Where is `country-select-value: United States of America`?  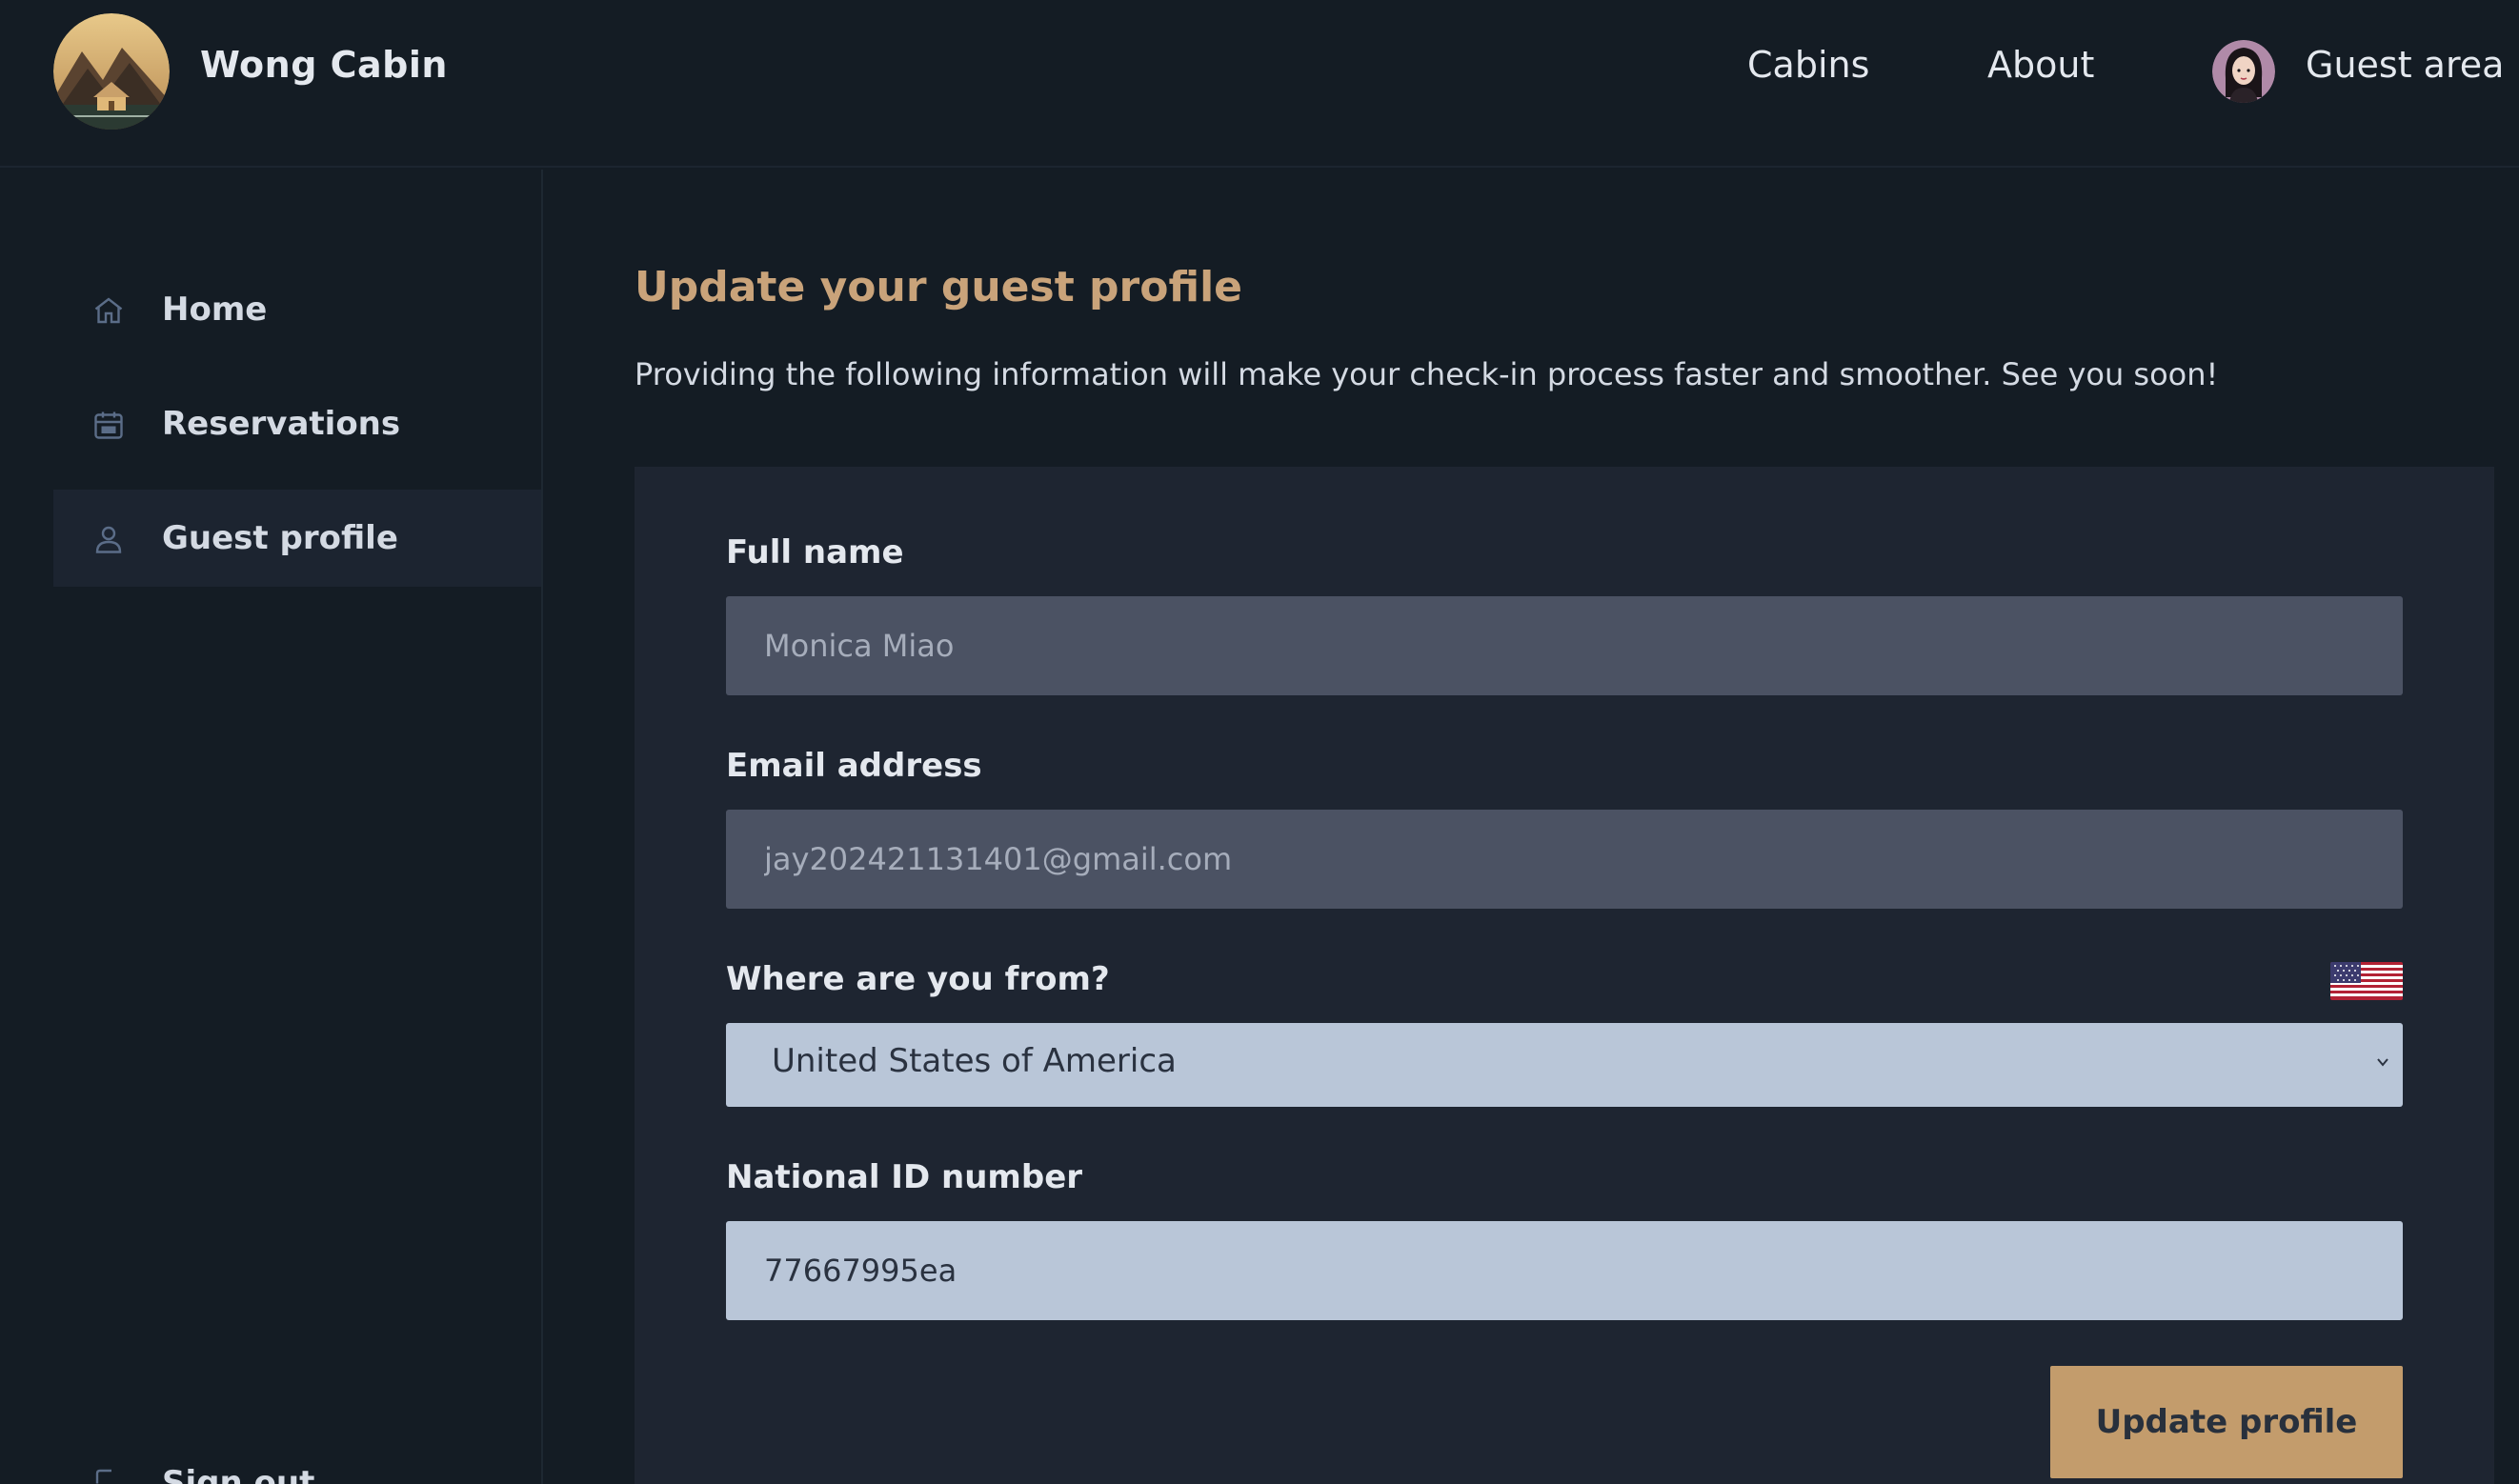
country-select-value: United States of America is located at coordinates (974, 1061).